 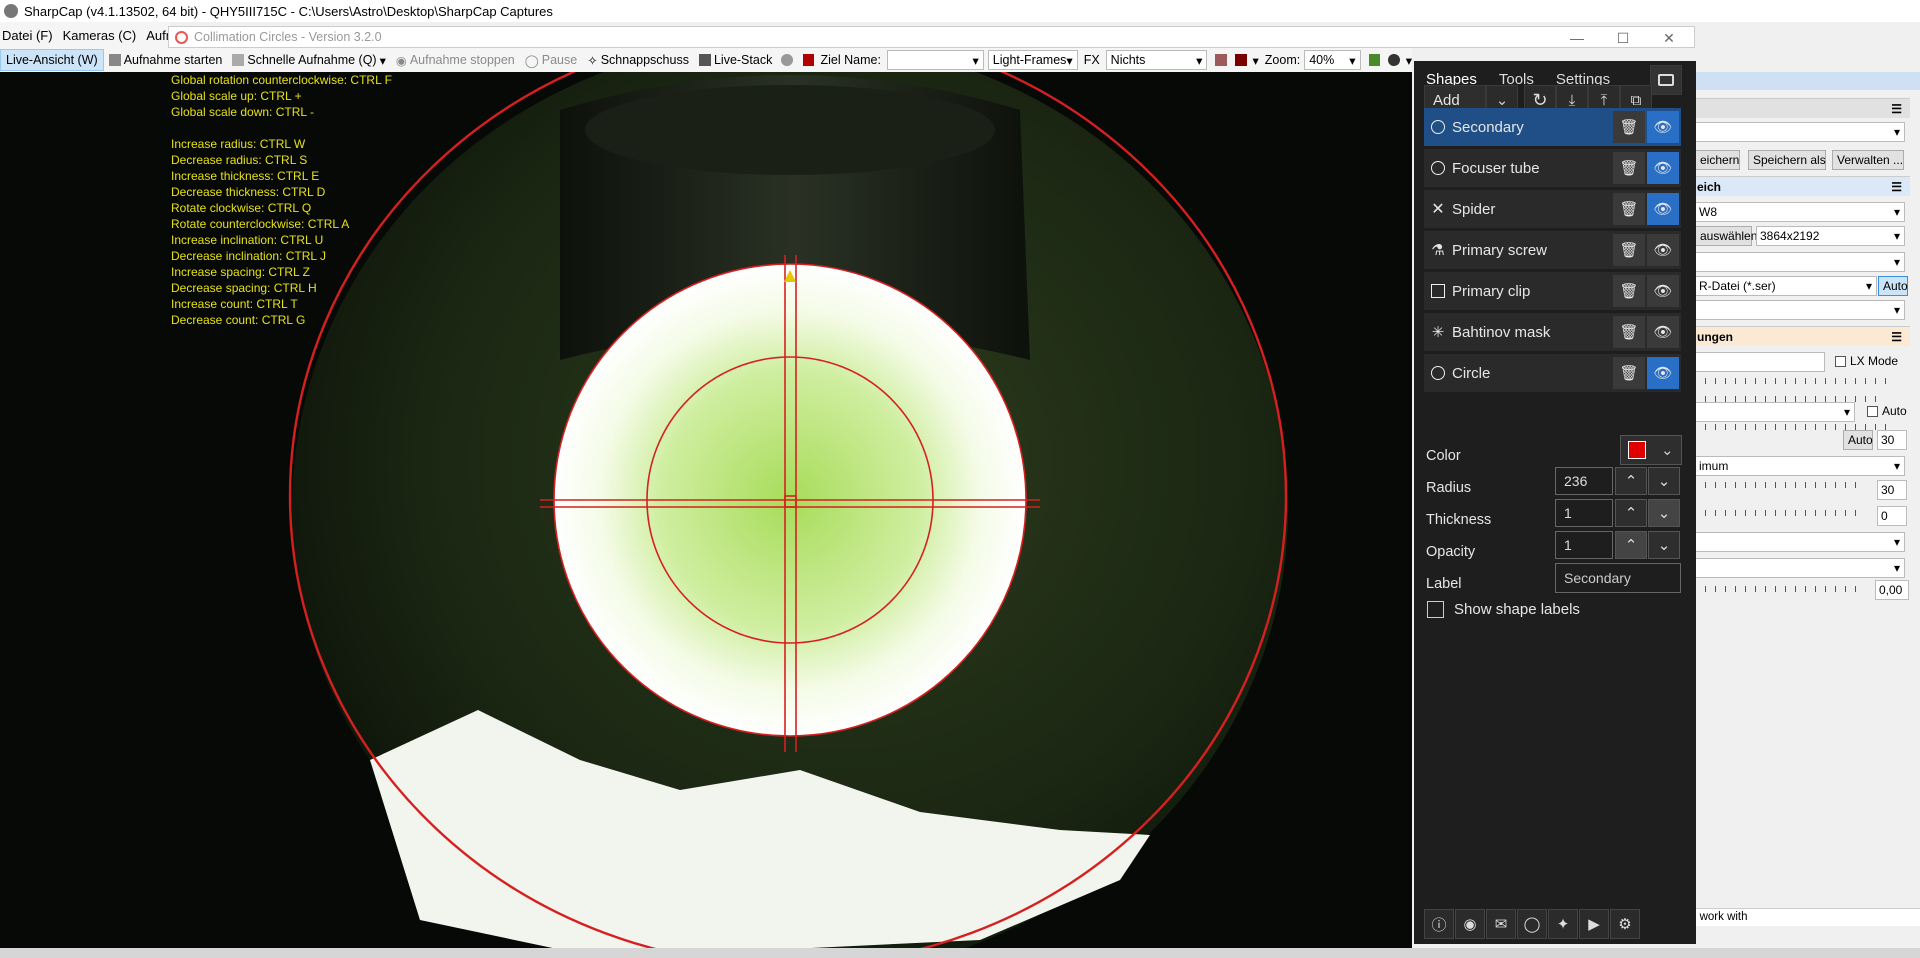 I want to click on opacity-increase-button: ⌃, so click(x=1631, y=545).